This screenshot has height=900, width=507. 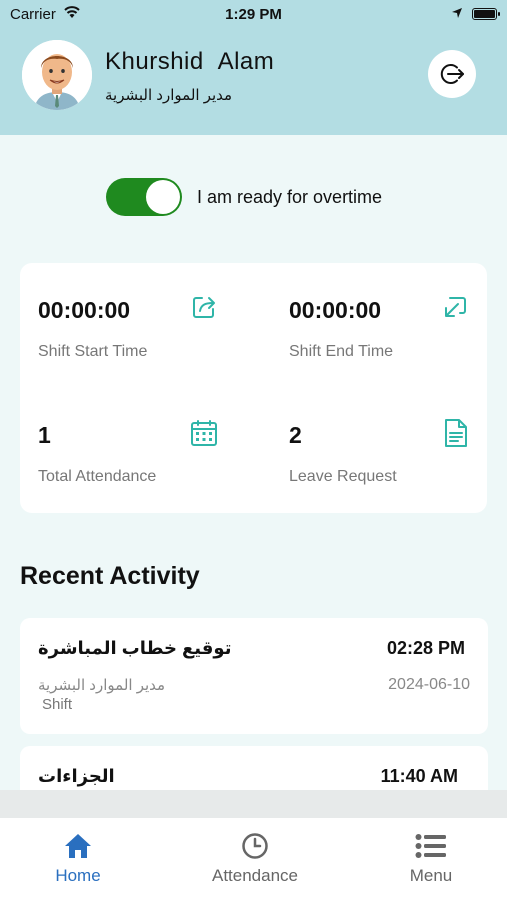 What do you see at coordinates (93, 351) in the screenshot?
I see `shift-start-label: Shift Start Time` at bounding box center [93, 351].